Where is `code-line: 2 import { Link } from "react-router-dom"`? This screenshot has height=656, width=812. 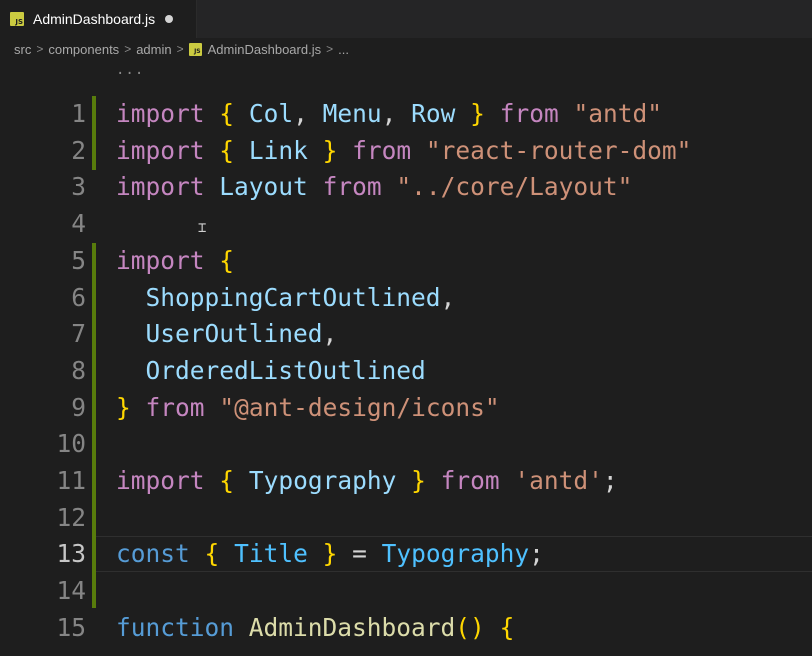 code-line: 2 import { Link } from "react-router-dom" is located at coordinates (406, 151).